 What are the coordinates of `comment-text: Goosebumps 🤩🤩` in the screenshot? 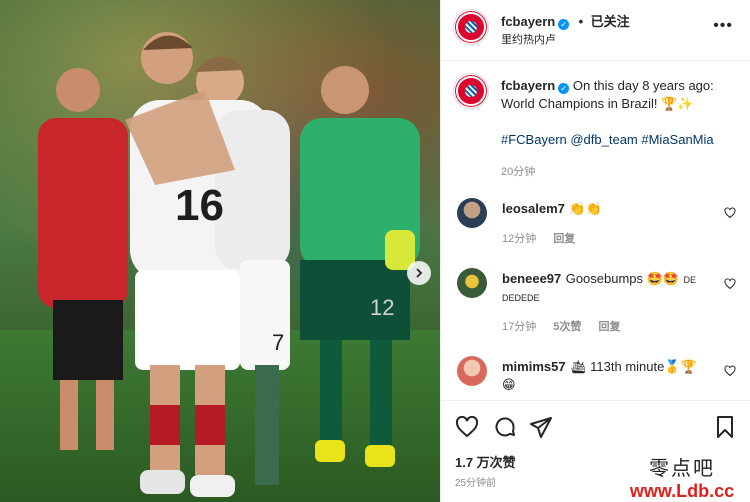 It's located at (622, 278).